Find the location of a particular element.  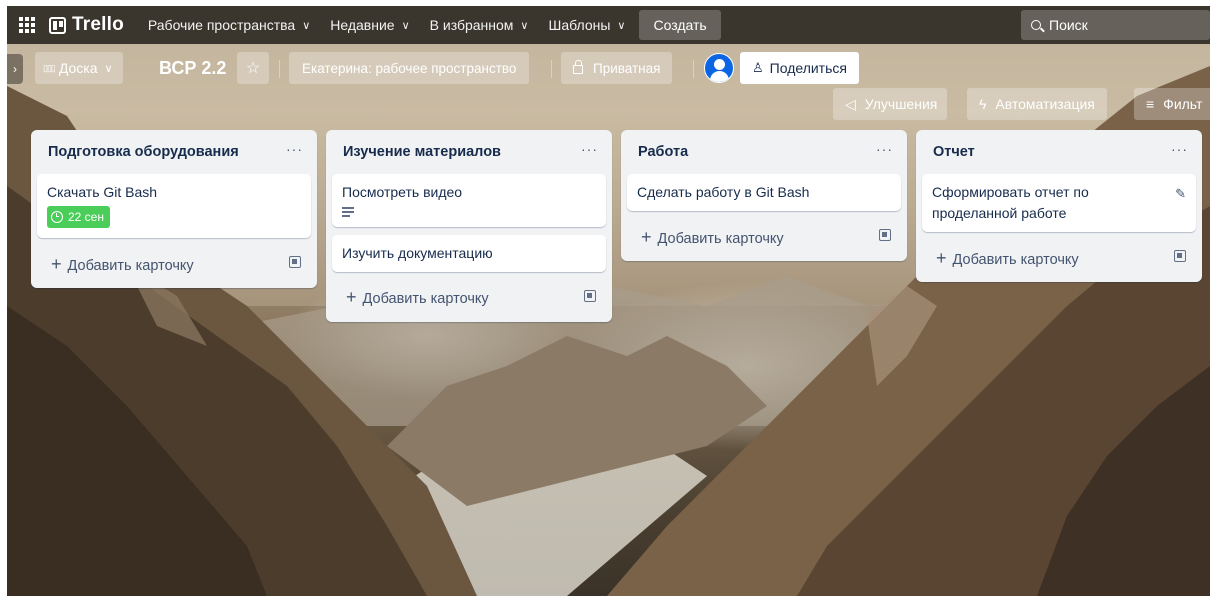

description-icon is located at coordinates (348, 212).